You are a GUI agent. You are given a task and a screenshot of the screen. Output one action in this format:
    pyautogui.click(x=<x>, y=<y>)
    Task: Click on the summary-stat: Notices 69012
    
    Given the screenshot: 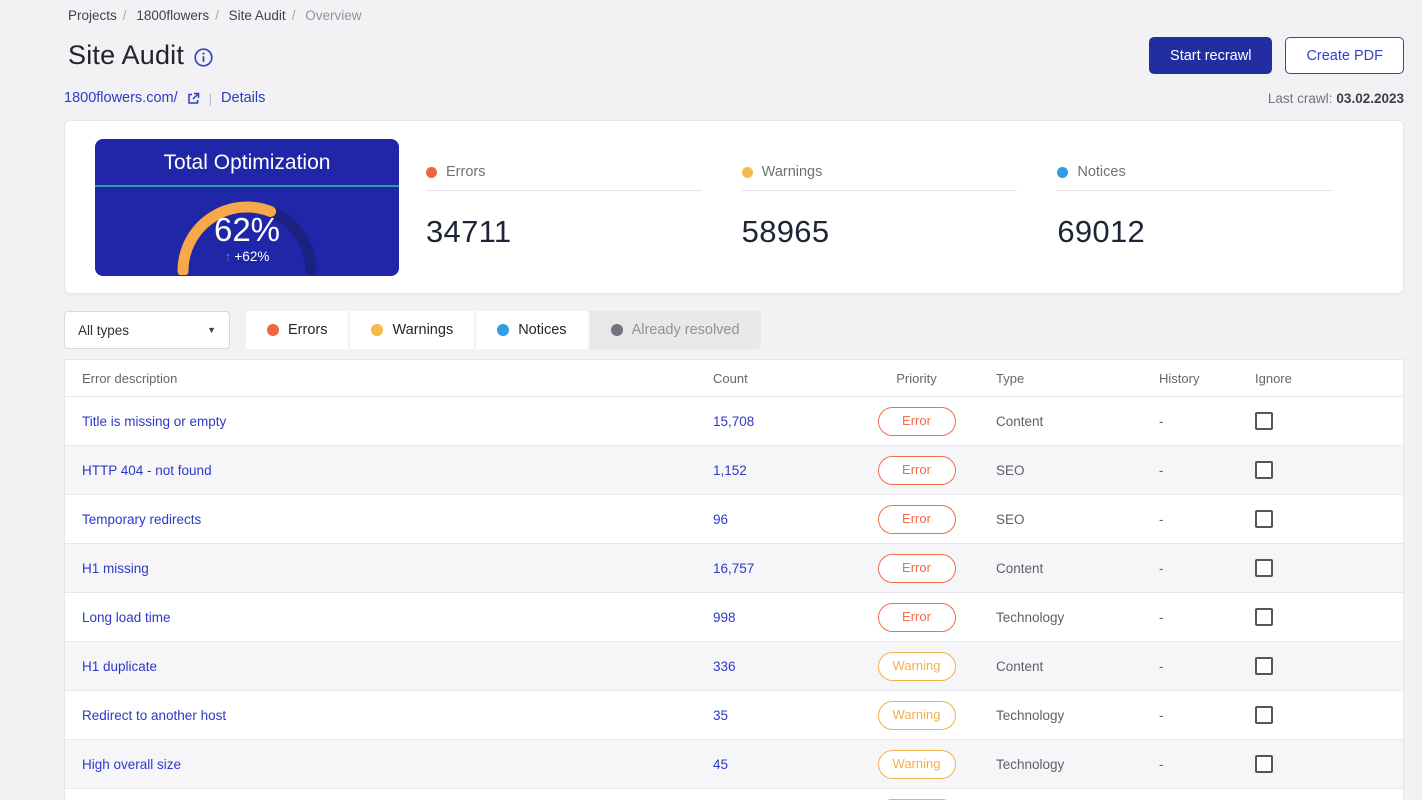 What is the action you would take?
    pyautogui.click(x=1195, y=219)
    